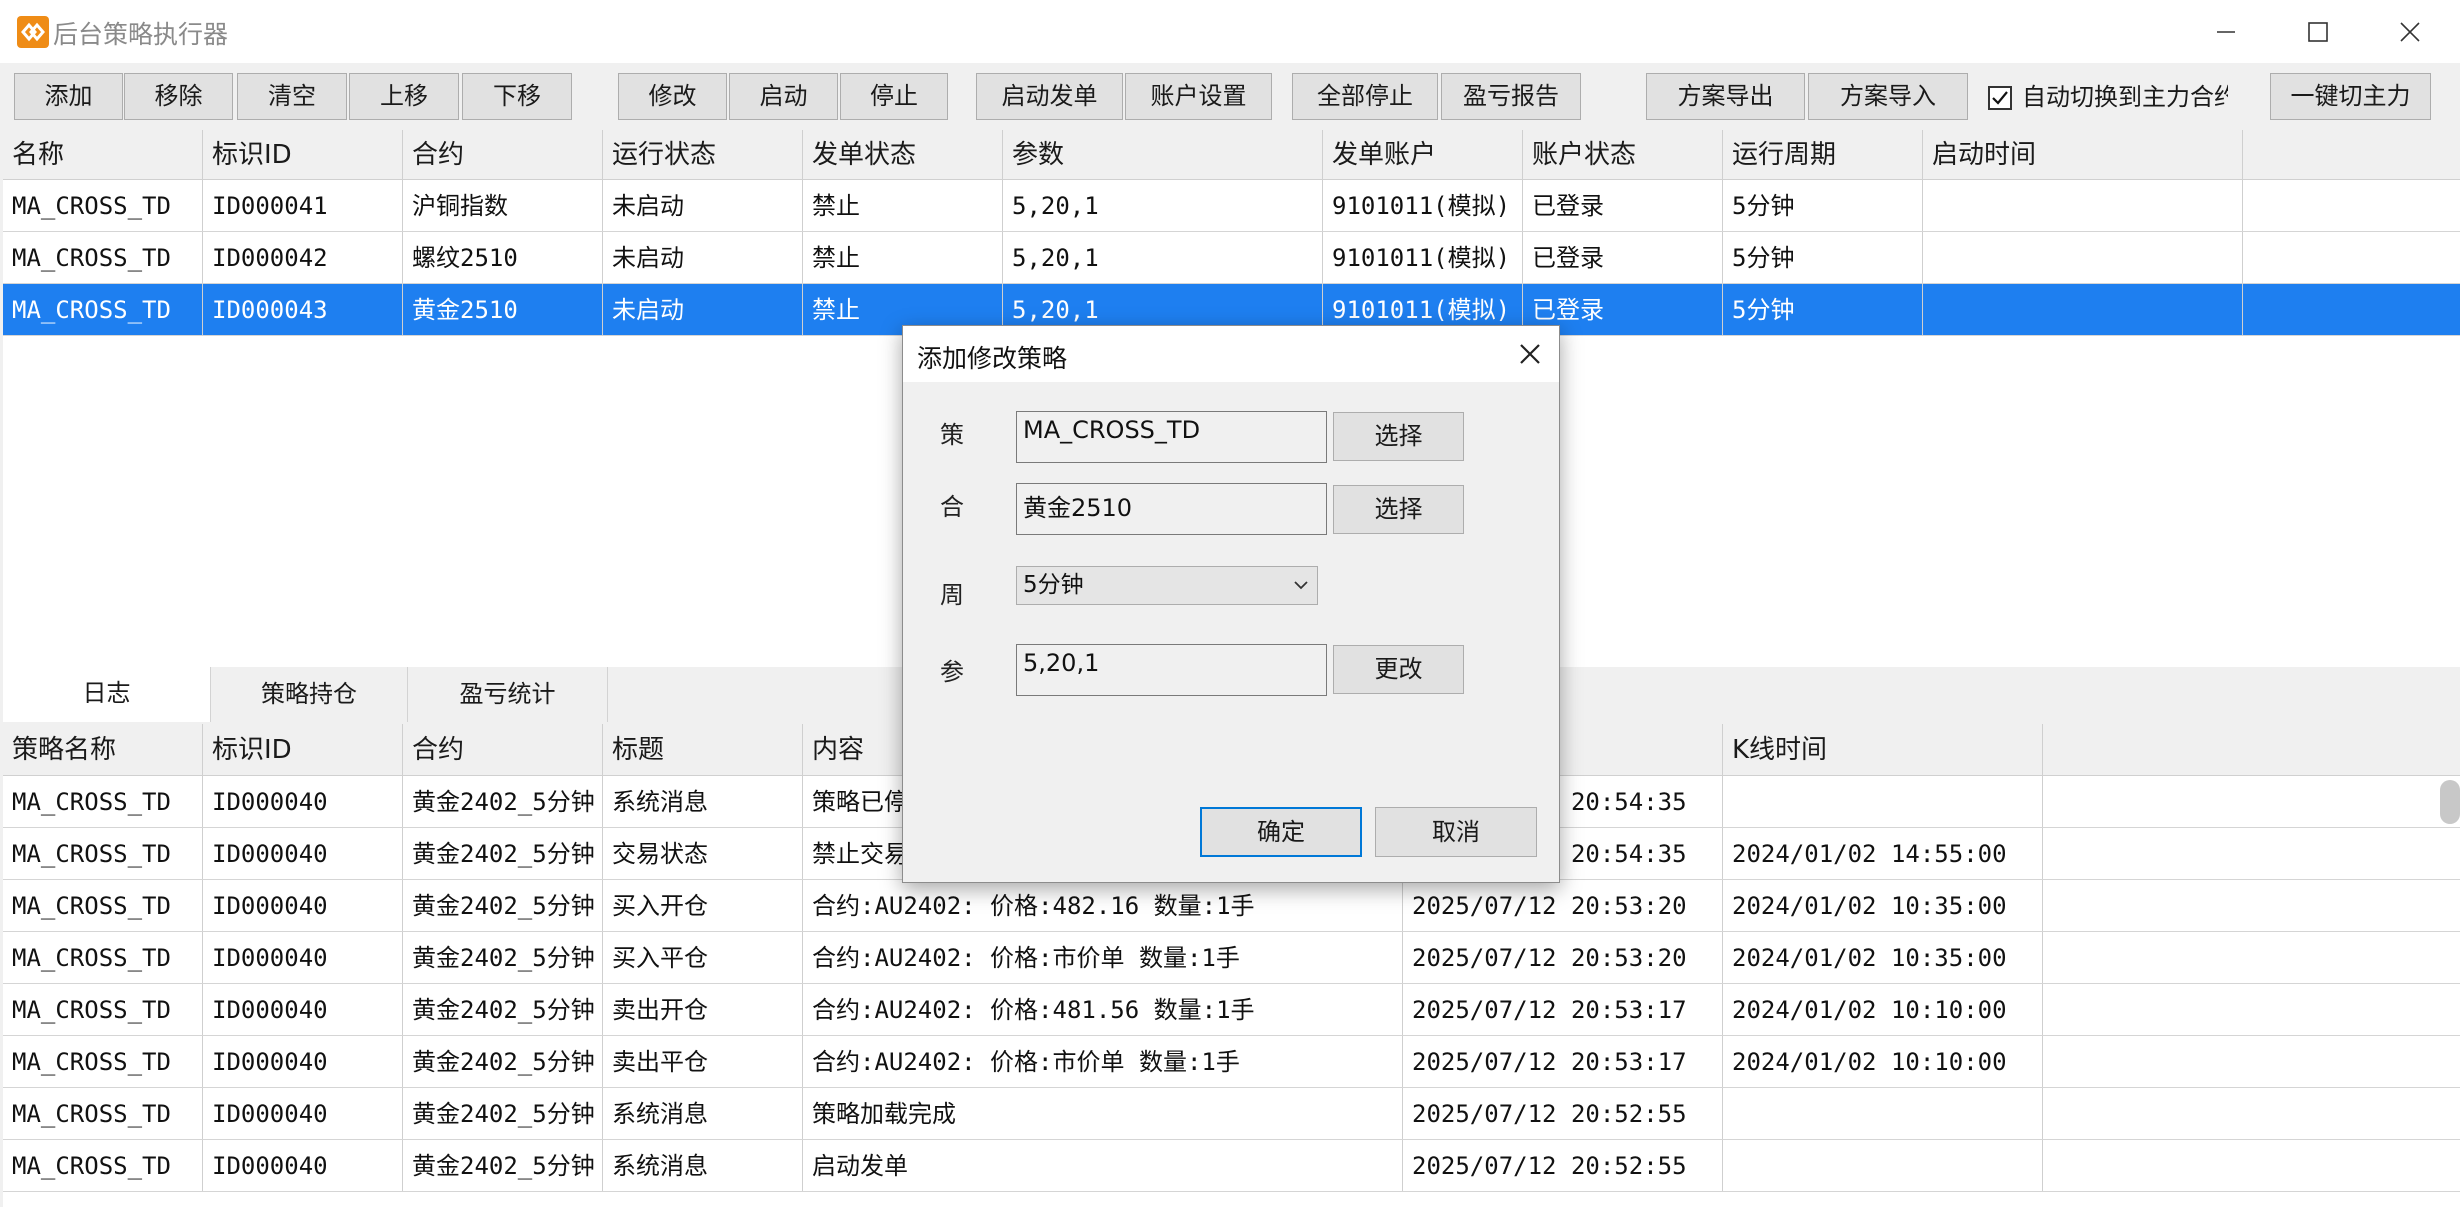 Image resolution: width=2460 pixels, height=1207 pixels. What do you see at coordinates (508, 694) in the screenshot?
I see `tab-pnl-stats: 盈亏统计` at bounding box center [508, 694].